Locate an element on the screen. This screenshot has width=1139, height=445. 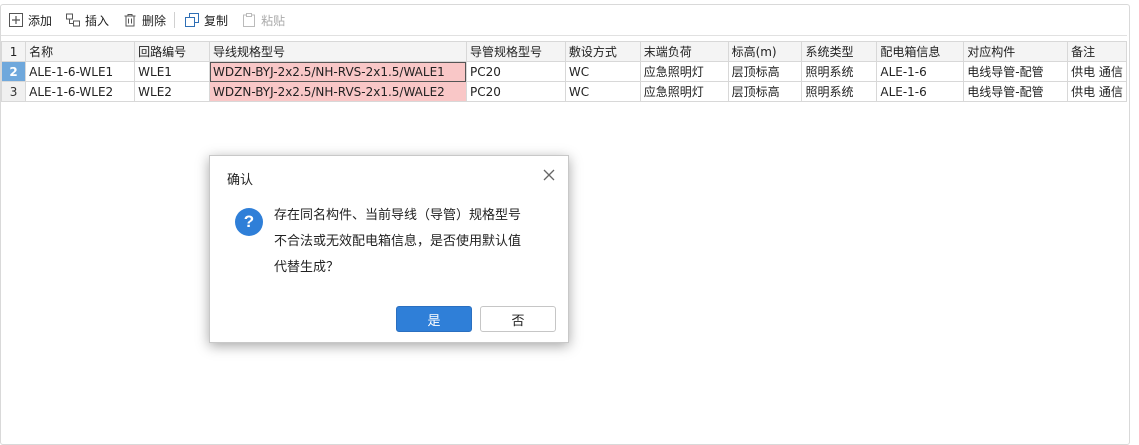
delete-label: 删除 is located at coordinates (154, 20).